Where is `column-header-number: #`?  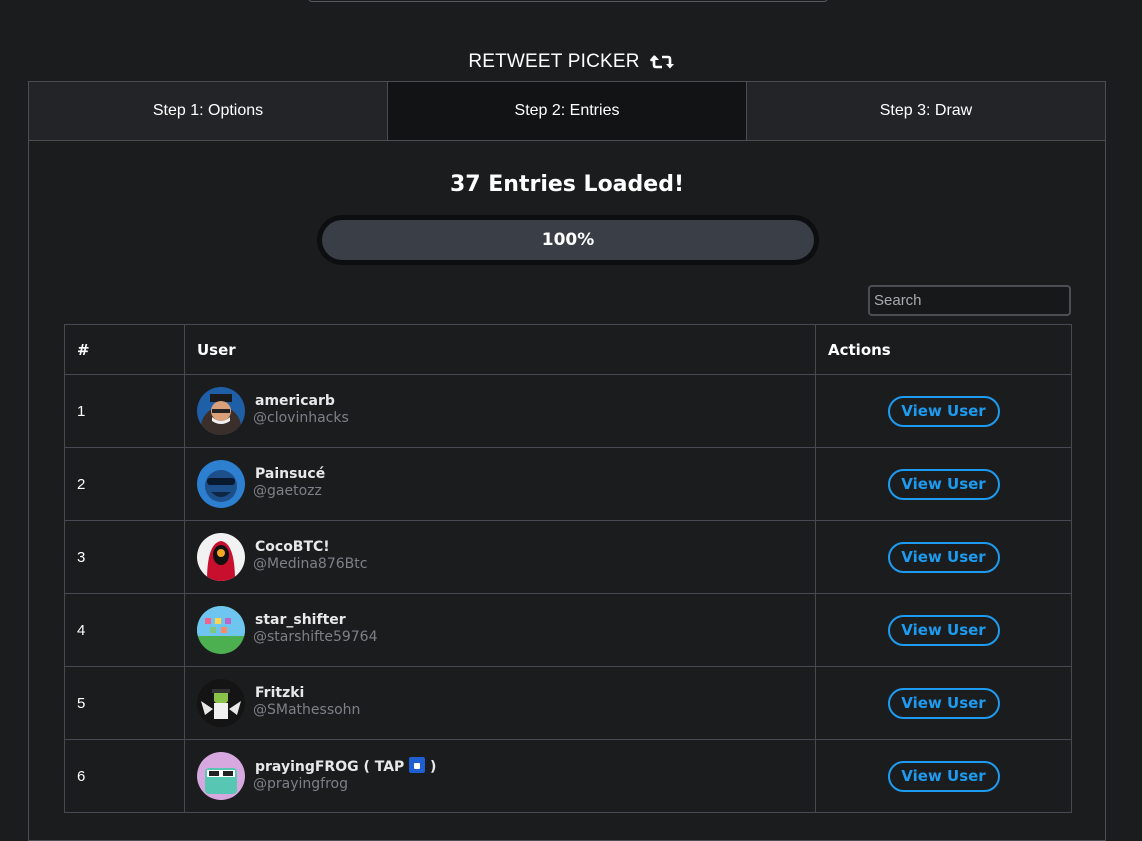
column-header-number: # is located at coordinates (124, 349).